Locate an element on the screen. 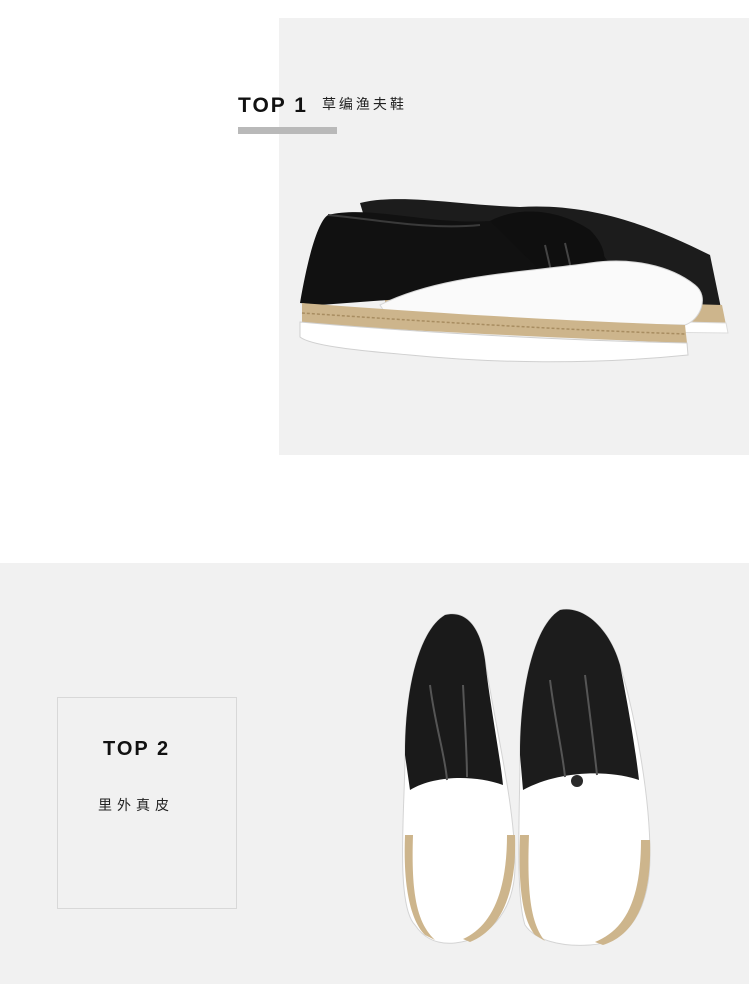 This screenshot has height=984, width=749. top2-rank-label: TOP 2 is located at coordinates (137, 749).